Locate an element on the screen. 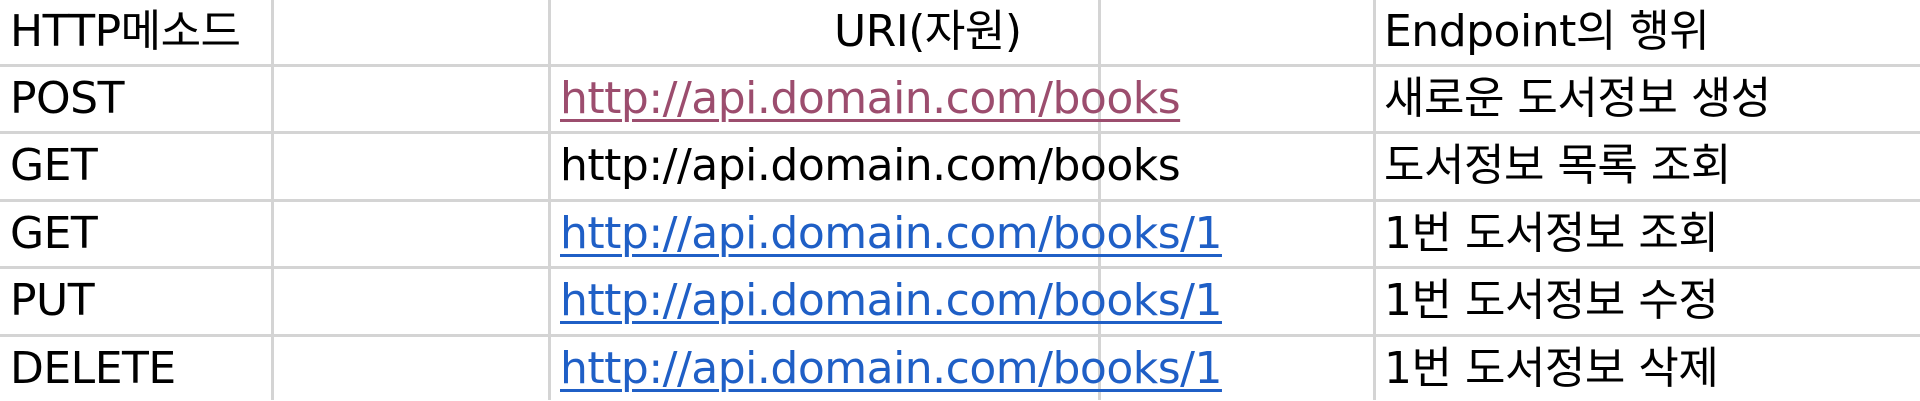  header-method: HTTP메소드 is located at coordinates (125, 31).